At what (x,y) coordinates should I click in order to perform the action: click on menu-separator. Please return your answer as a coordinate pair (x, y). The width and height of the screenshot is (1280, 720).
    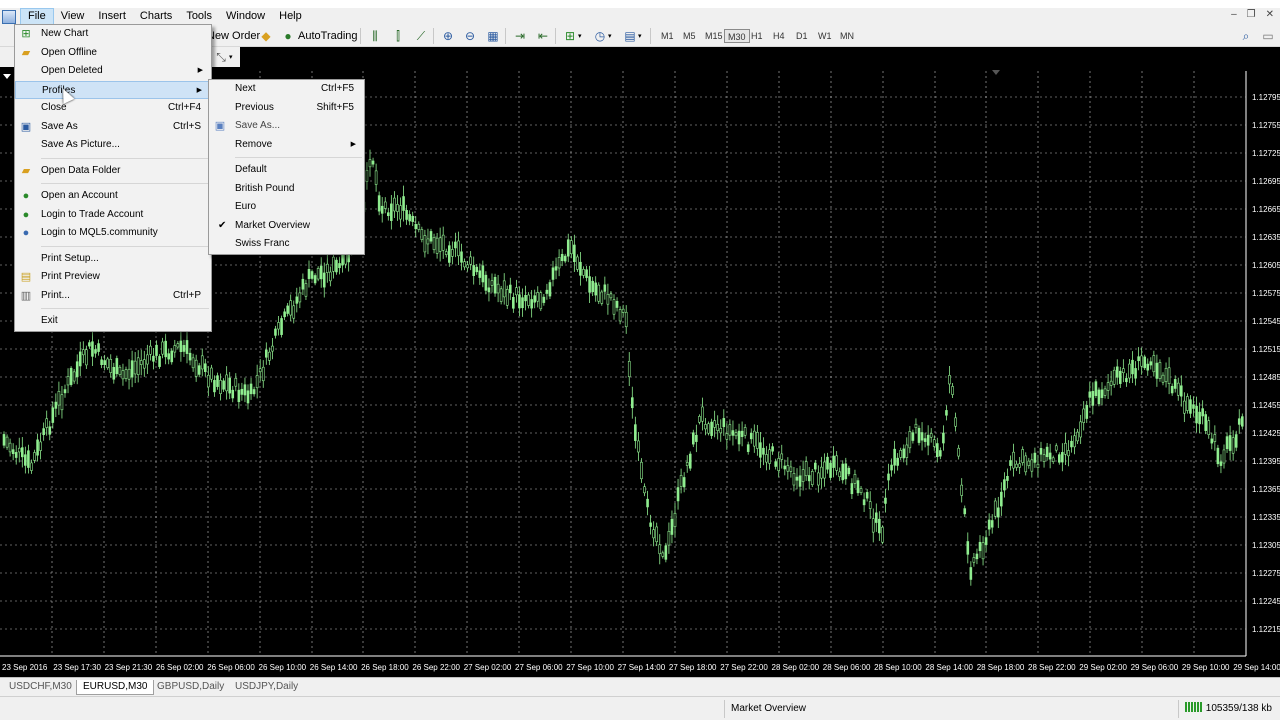
    Looking at the image, I should click on (125, 246).